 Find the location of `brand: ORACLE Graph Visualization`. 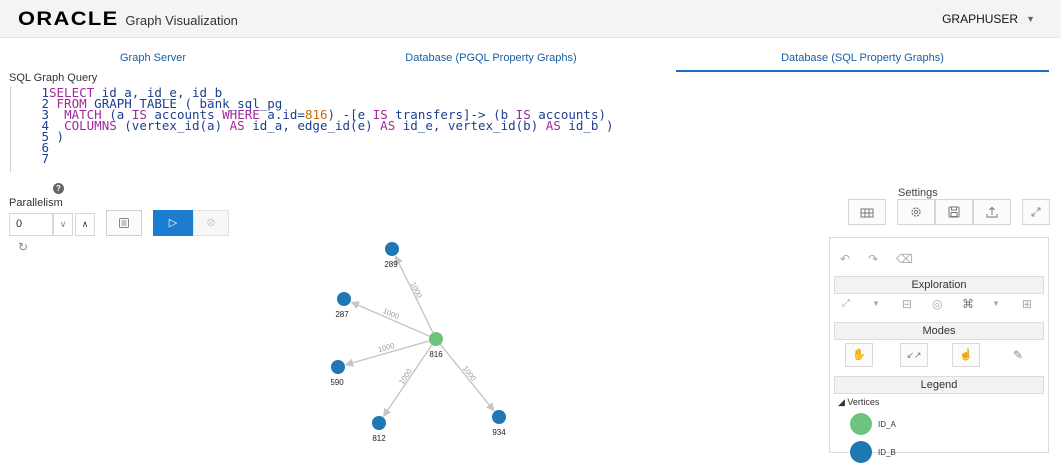

brand: ORACLE Graph Visualization is located at coordinates (128, 20).